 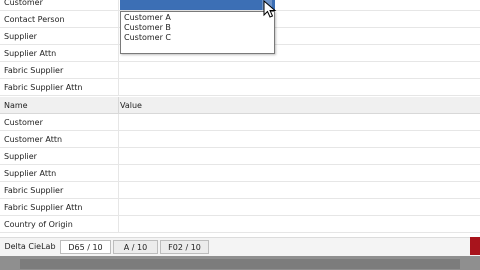 What do you see at coordinates (59, 19) in the screenshot?
I see `row-label: Contact Person` at bounding box center [59, 19].